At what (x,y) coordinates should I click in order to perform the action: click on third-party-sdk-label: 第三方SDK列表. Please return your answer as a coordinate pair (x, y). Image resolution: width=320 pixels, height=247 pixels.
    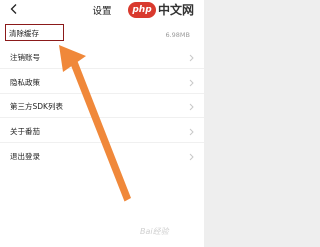
    Looking at the image, I should click on (36, 106).